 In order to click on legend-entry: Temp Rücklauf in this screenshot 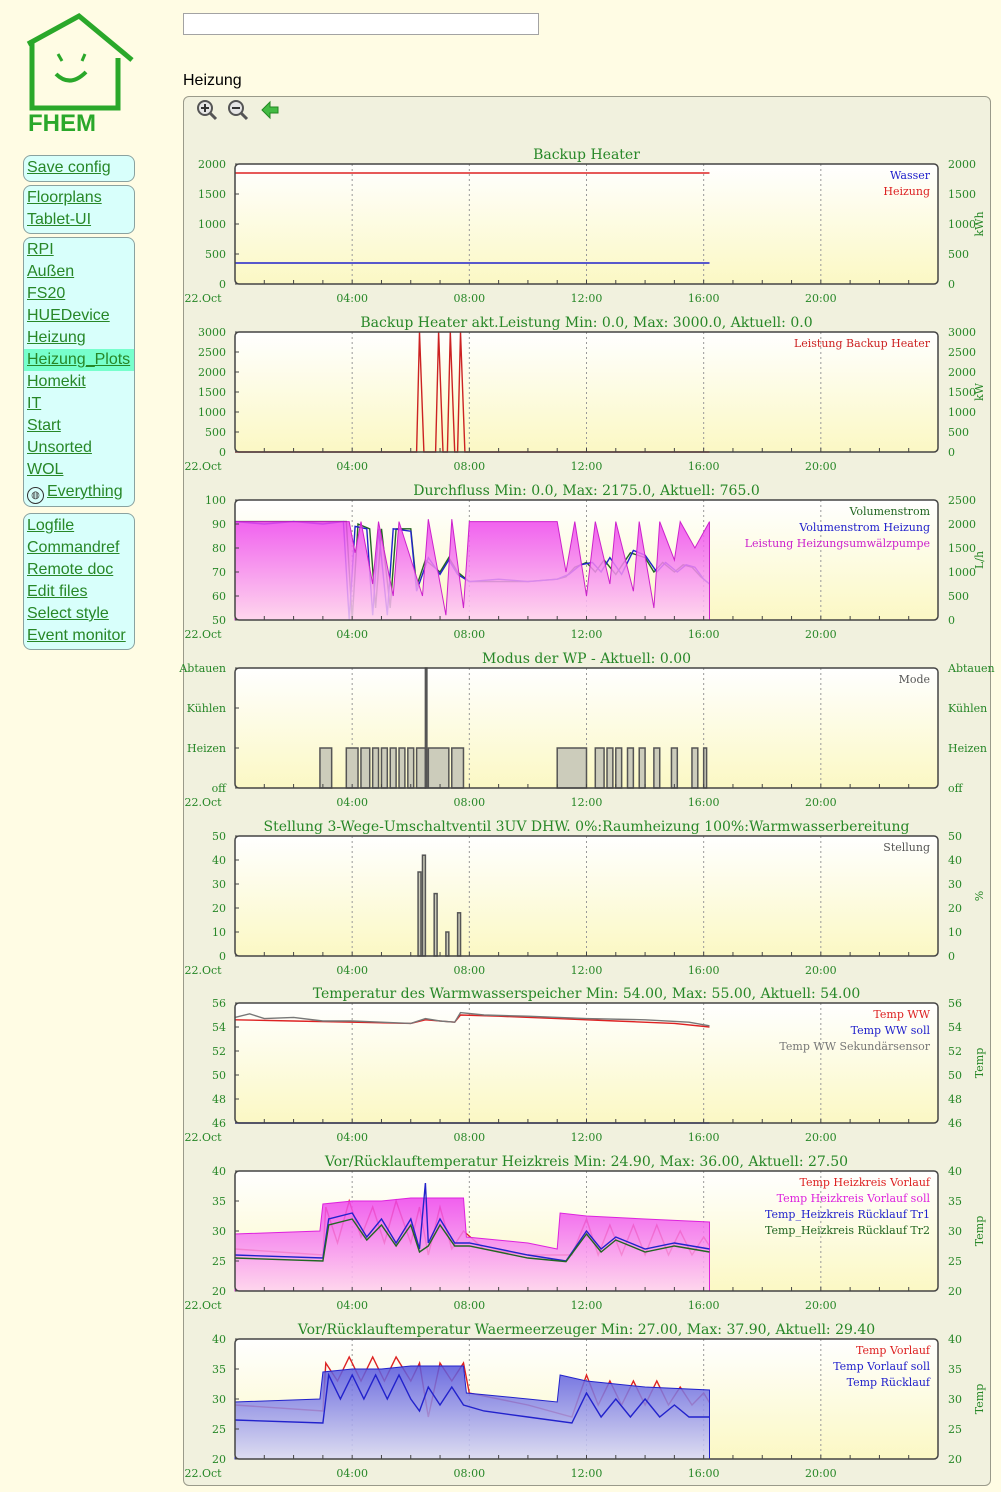, I will do `click(889, 1382)`.